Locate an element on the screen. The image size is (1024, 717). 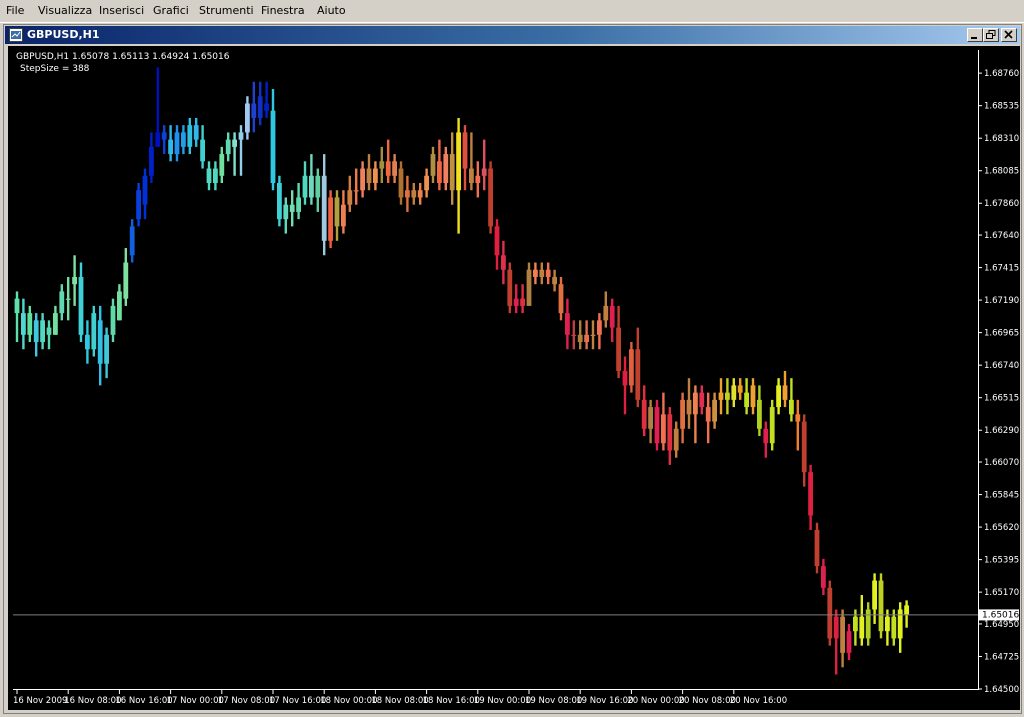
price-tick-label: 1.65620 is located at coordinates (1001, 528).